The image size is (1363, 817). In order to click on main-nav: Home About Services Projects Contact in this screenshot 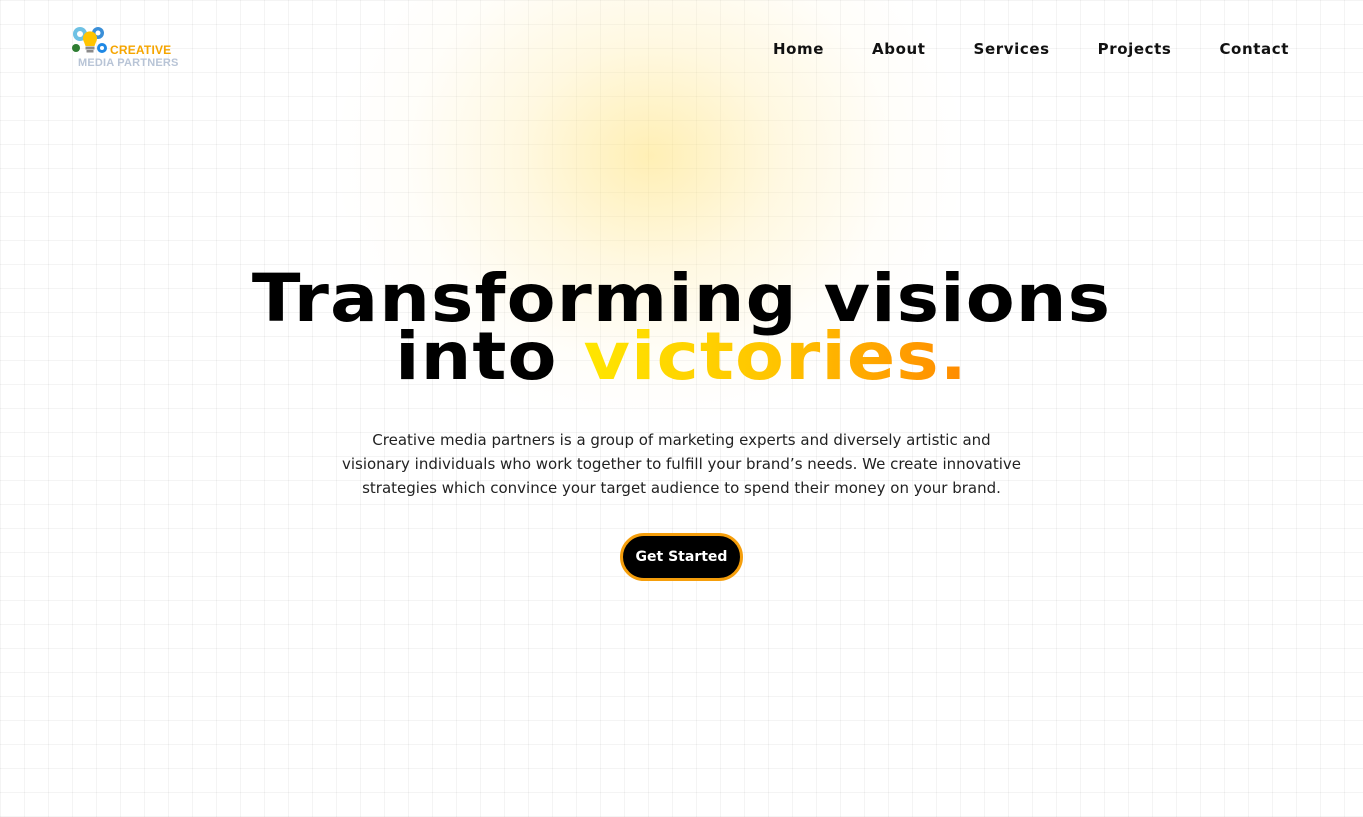, I will do `click(1031, 49)`.